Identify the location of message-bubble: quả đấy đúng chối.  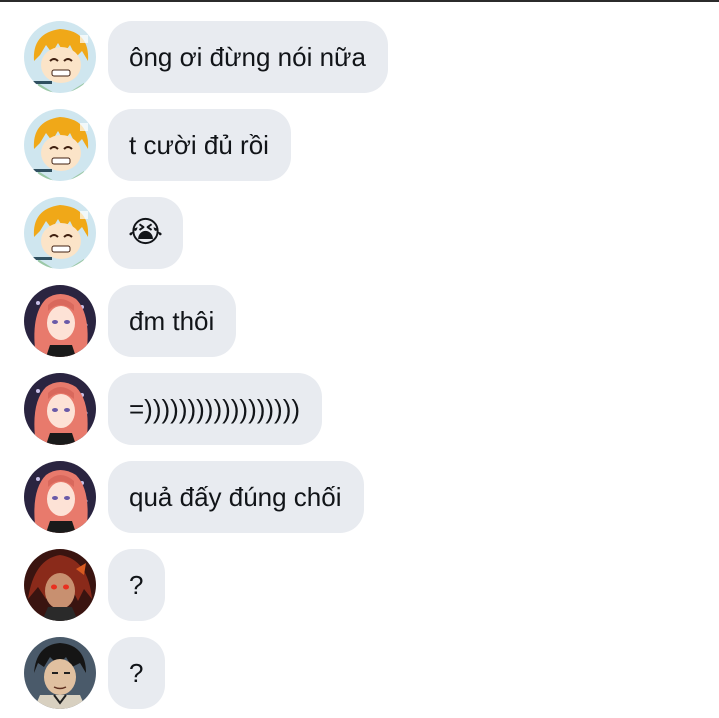
(236, 497).